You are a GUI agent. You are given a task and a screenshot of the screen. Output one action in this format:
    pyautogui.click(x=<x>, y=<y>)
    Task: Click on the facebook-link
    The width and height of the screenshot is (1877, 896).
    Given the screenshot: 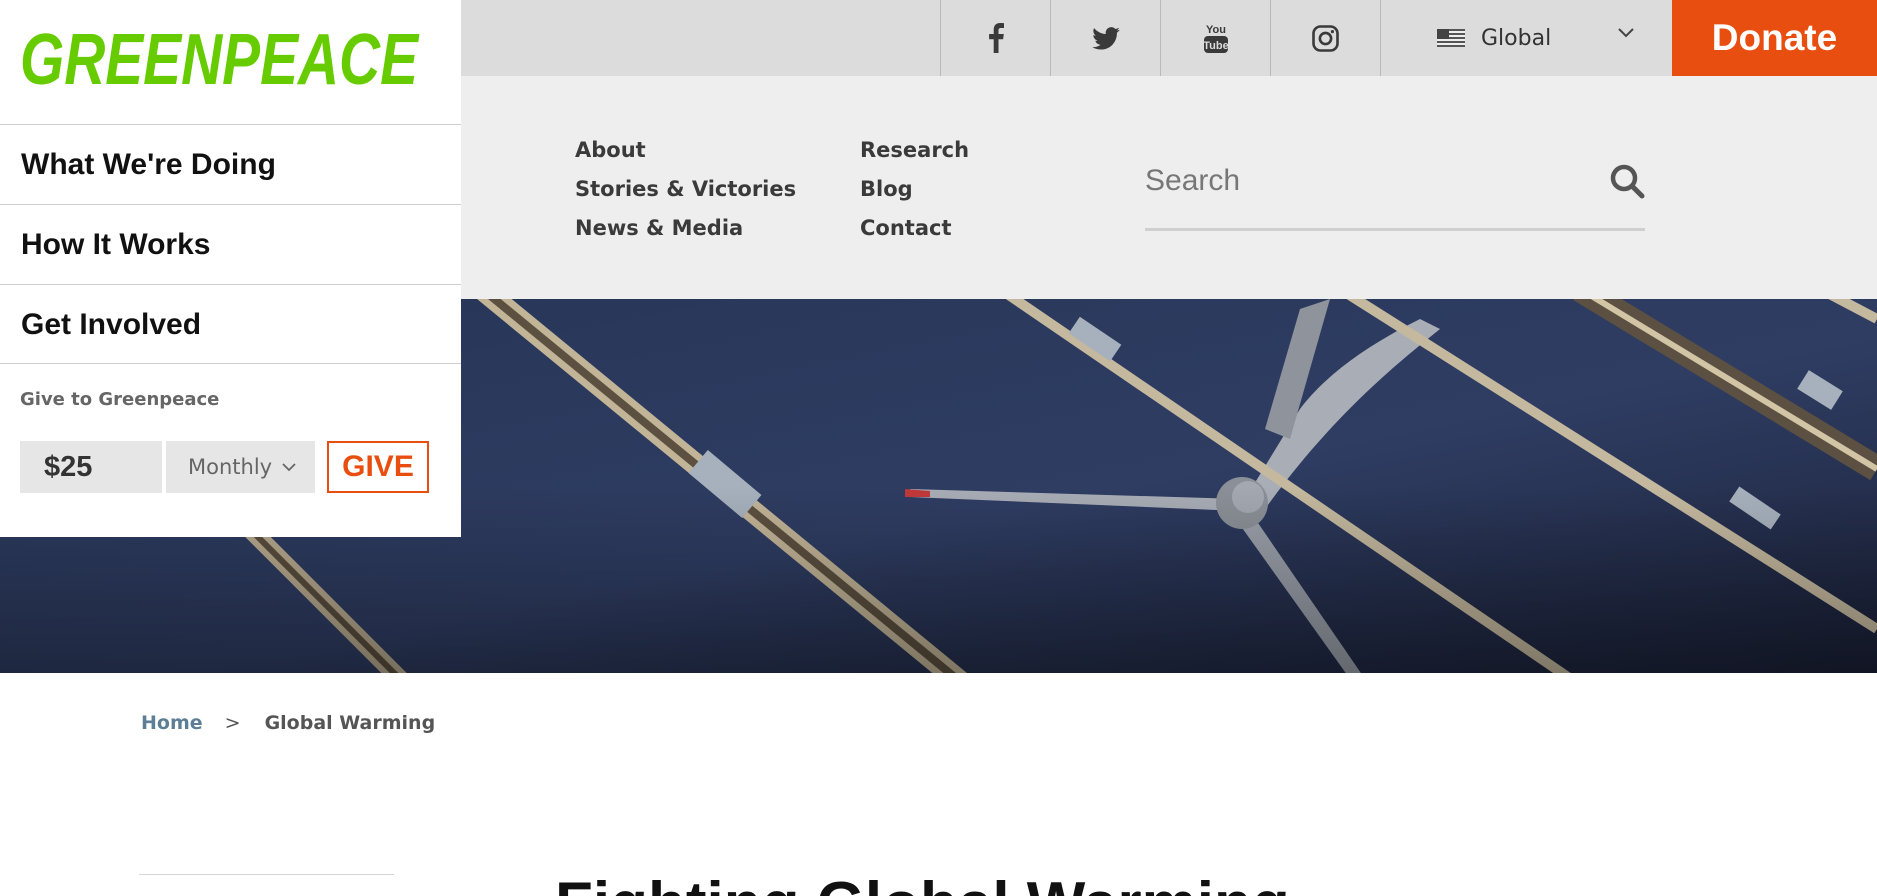 What is the action you would take?
    pyautogui.click(x=995, y=38)
    